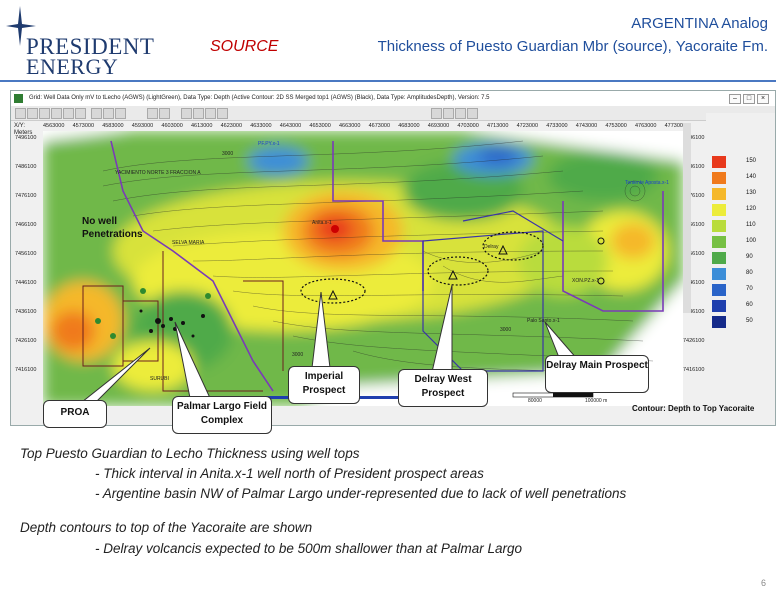 This screenshot has height=600, width=776. I want to click on well-label: YACIMIENTO NORTE 3 FRACCION A, so click(158, 173).